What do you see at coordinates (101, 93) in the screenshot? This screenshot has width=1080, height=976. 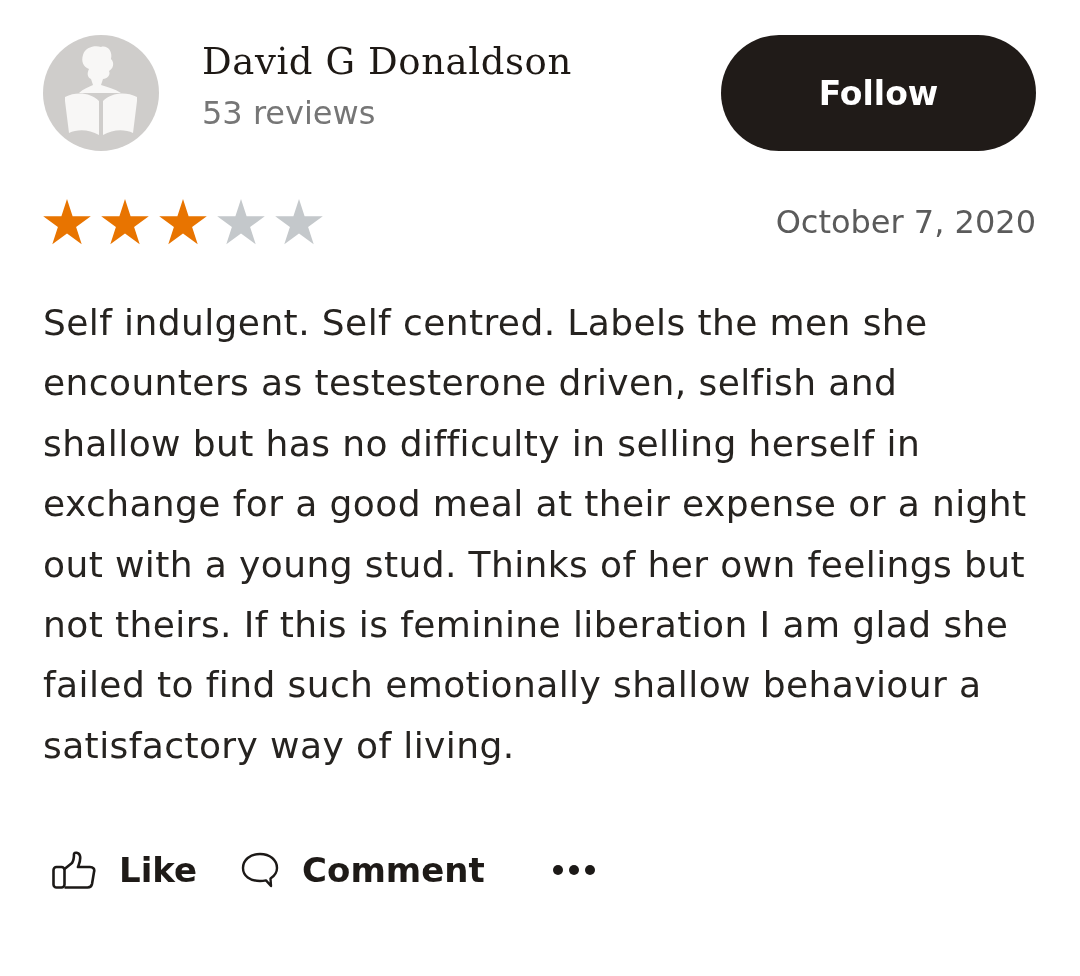 I see `avatar-icon` at bounding box center [101, 93].